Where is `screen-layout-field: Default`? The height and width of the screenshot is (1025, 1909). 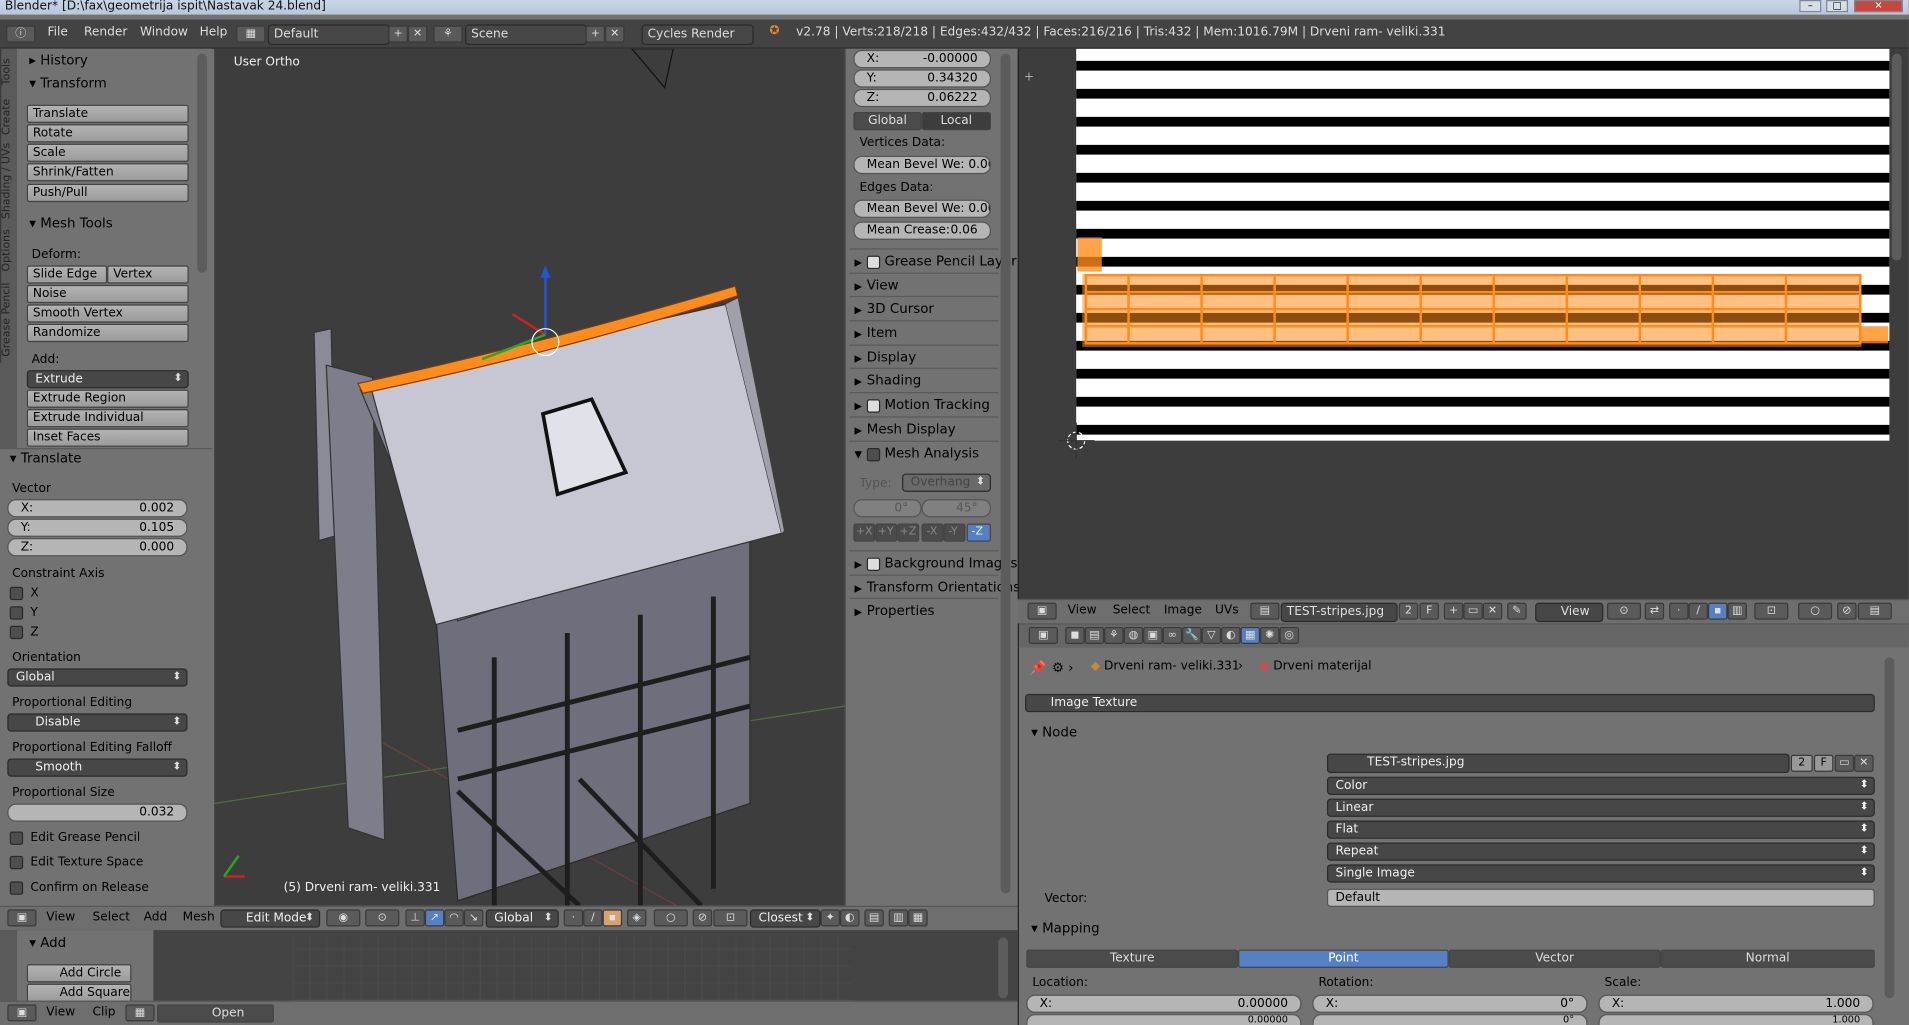 screen-layout-field: Default is located at coordinates (328, 35).